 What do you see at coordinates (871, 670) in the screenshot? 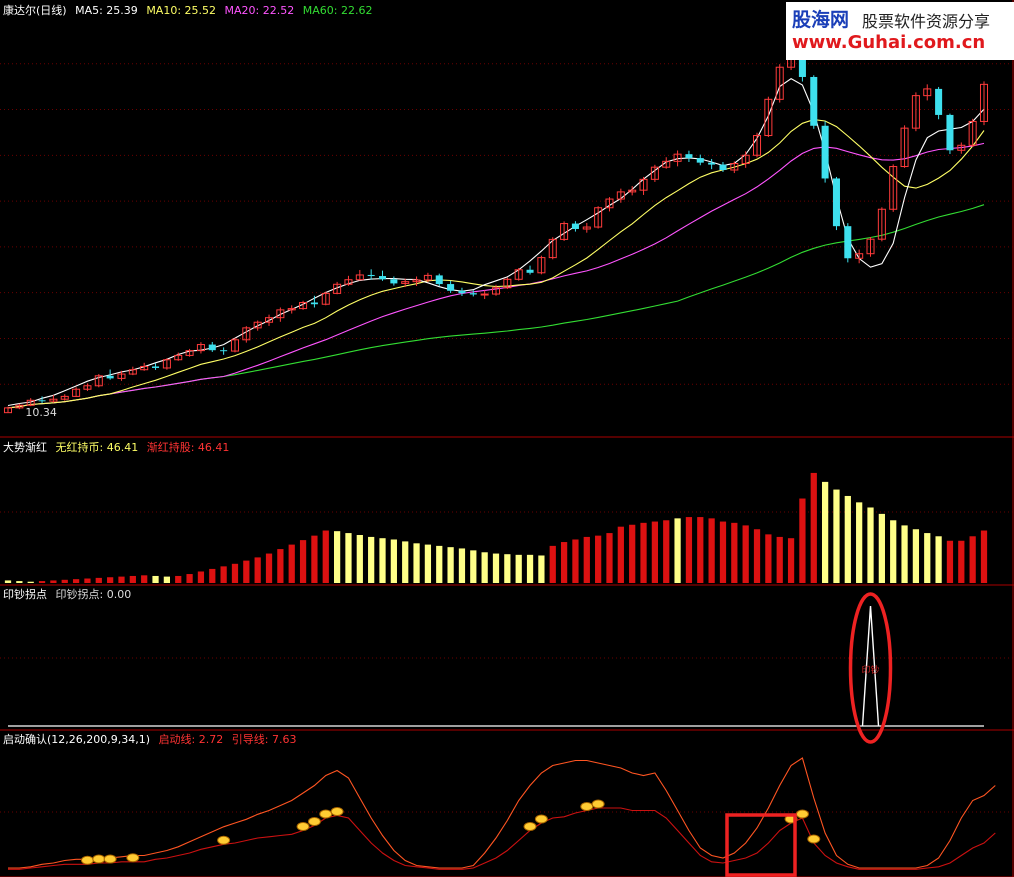
I see `turning-point-marker: 印钞` at bounding box center [871, 670].